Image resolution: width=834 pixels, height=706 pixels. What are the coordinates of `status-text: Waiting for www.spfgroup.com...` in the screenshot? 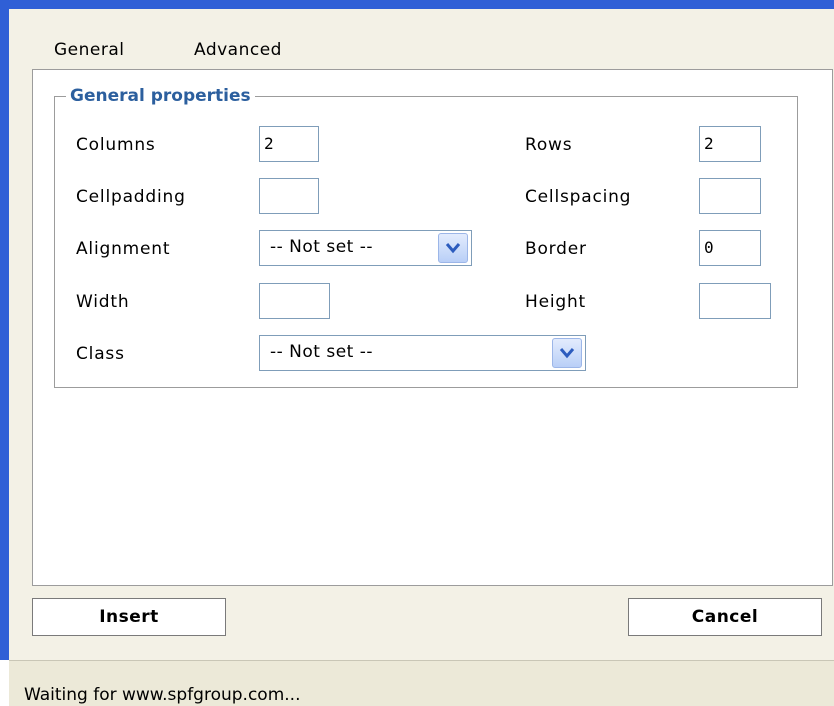 It's located at (162, 695).